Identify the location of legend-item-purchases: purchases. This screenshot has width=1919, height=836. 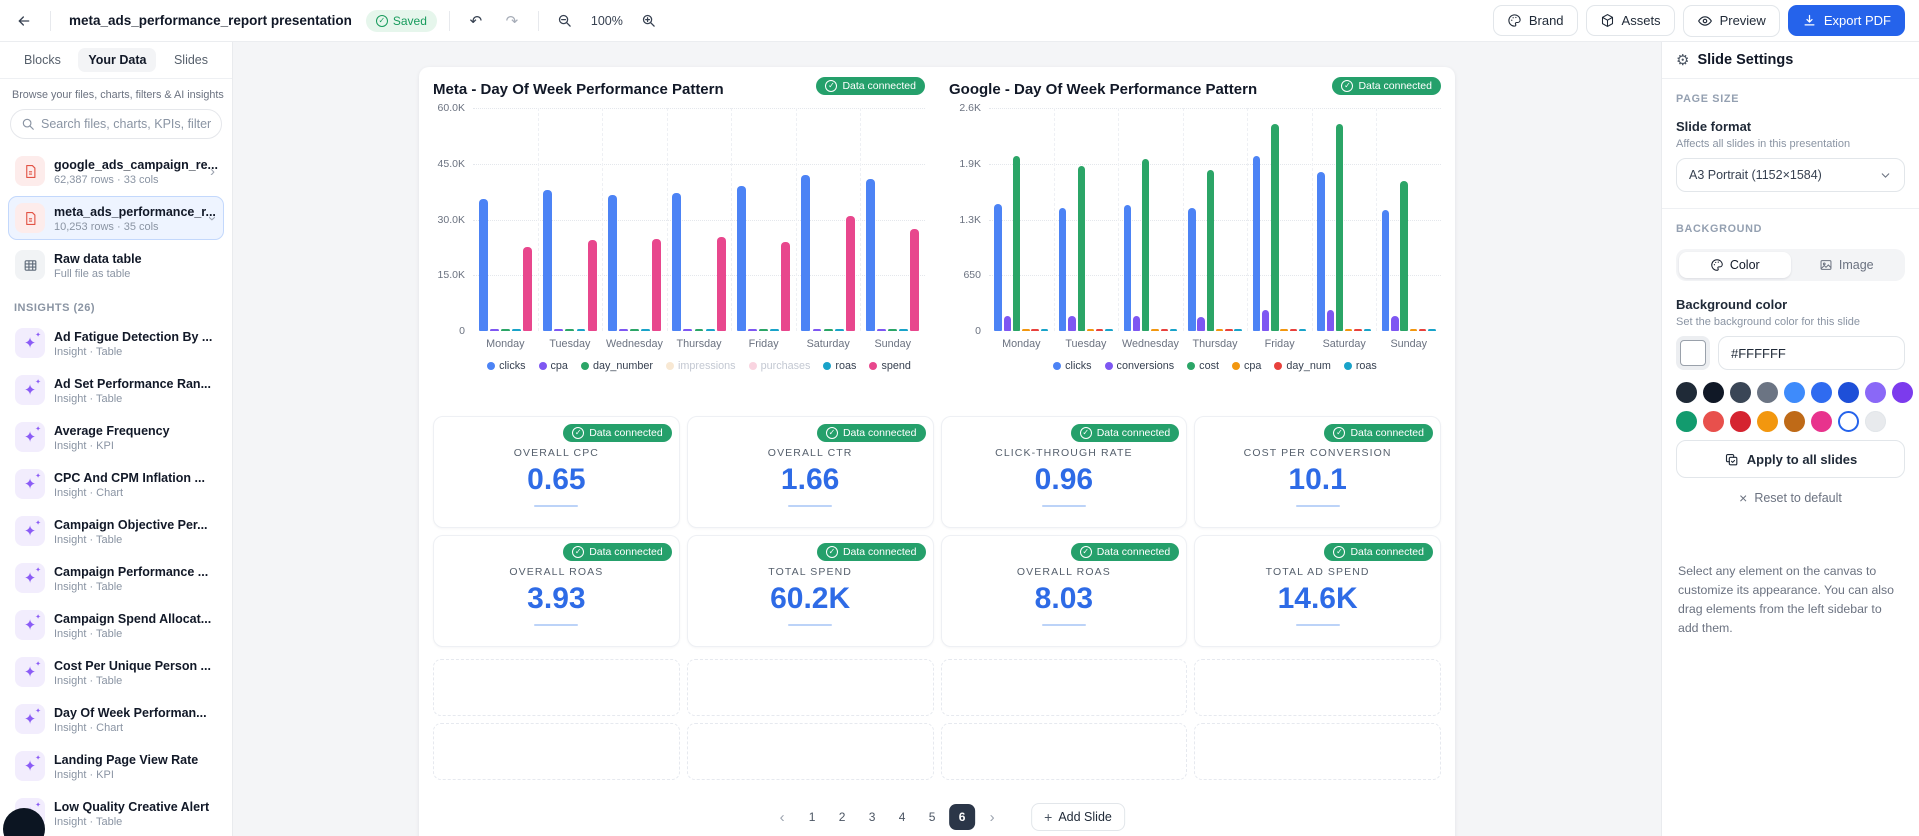
(779, 366).